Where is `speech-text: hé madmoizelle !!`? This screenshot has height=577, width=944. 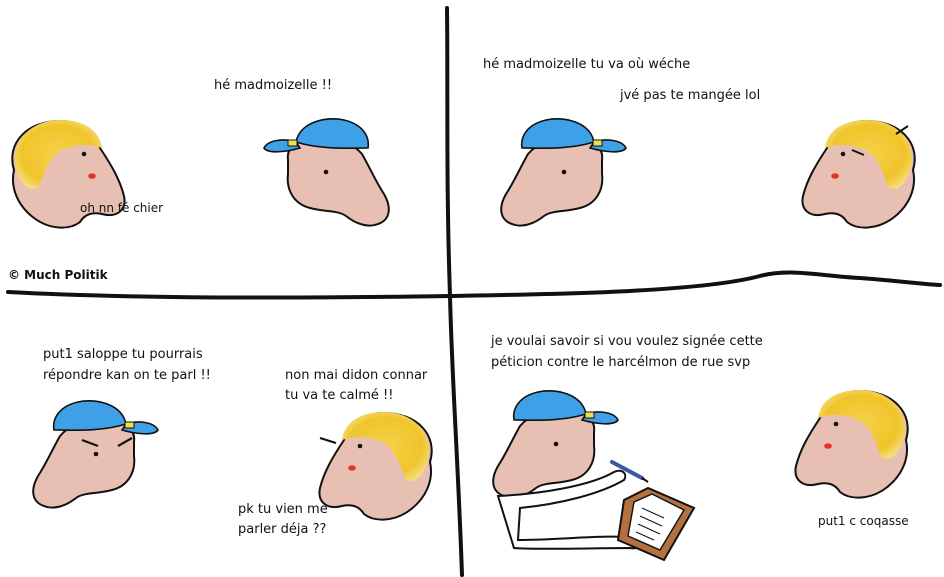 speech-text: hé madmoizelle !! is located at coordinates (273, 85).